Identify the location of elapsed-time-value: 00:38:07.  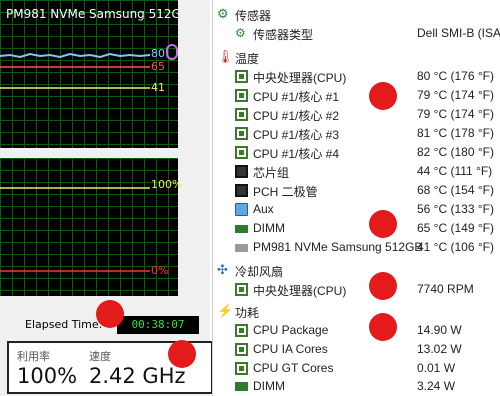
(158, 325).